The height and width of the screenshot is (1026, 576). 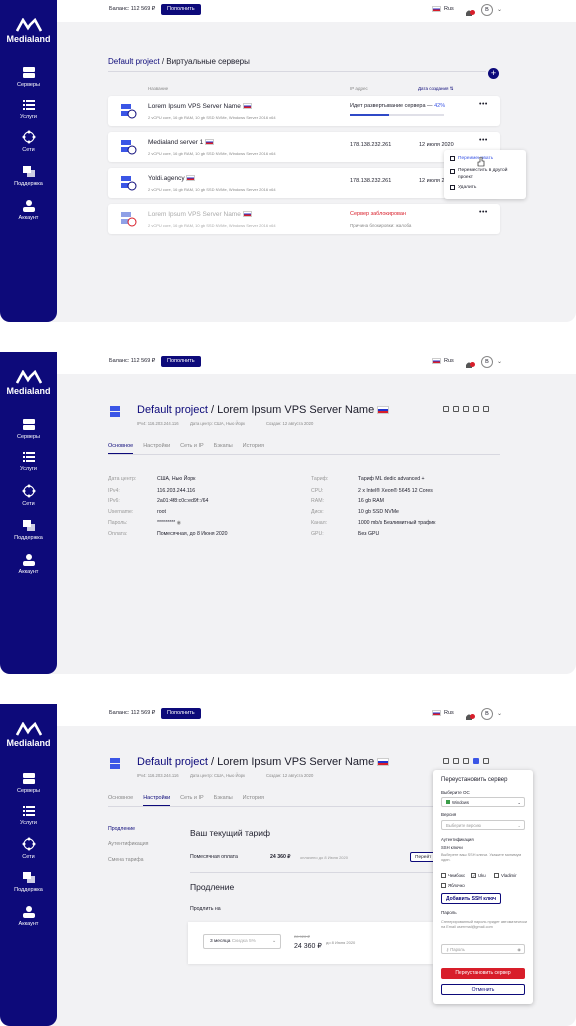 I want to click on change-payment-button: Перейт, so click(x=422, y=857).